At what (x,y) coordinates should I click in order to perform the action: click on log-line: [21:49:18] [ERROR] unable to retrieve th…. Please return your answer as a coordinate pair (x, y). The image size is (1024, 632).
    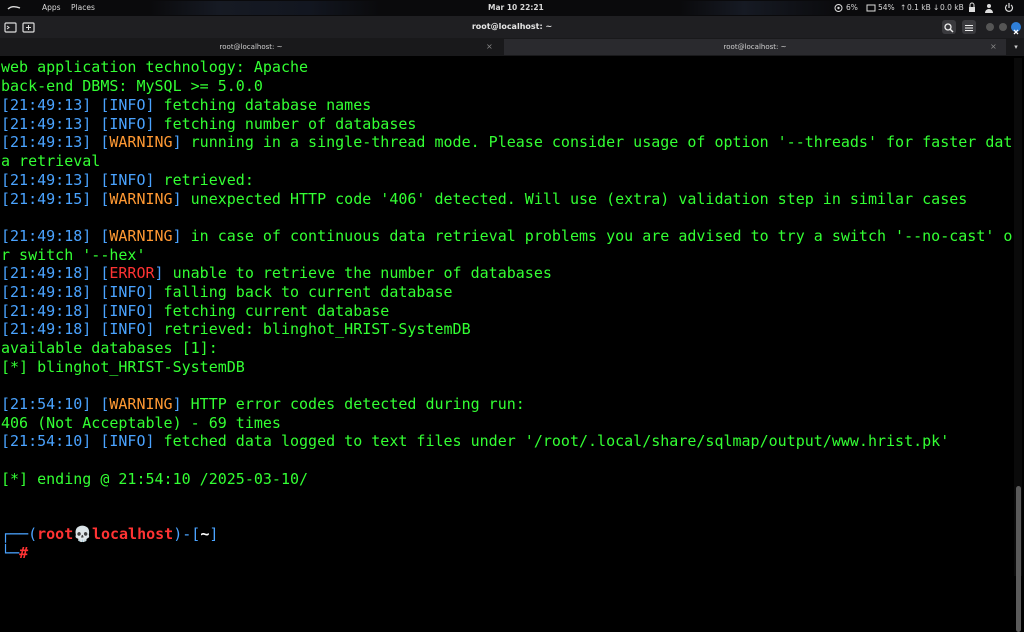
    Looking at the image, I should click on (276, 273).